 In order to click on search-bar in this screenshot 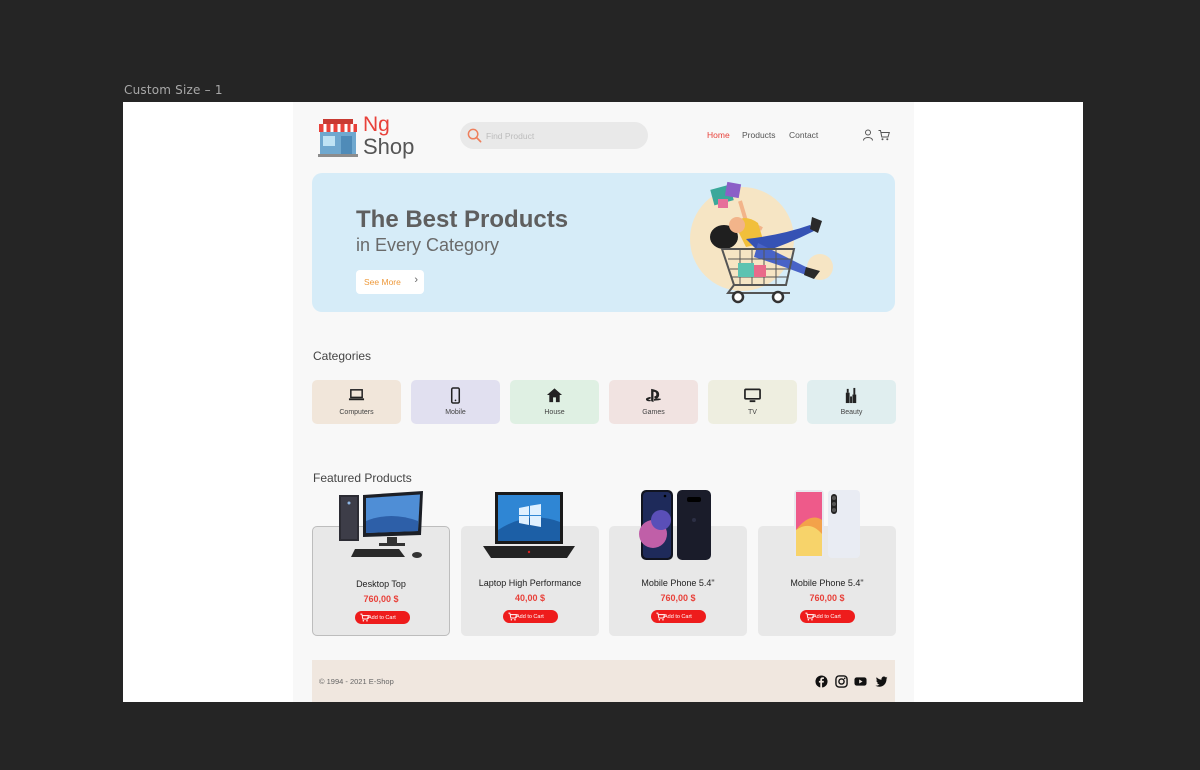, I will do `click(554, 135)`.